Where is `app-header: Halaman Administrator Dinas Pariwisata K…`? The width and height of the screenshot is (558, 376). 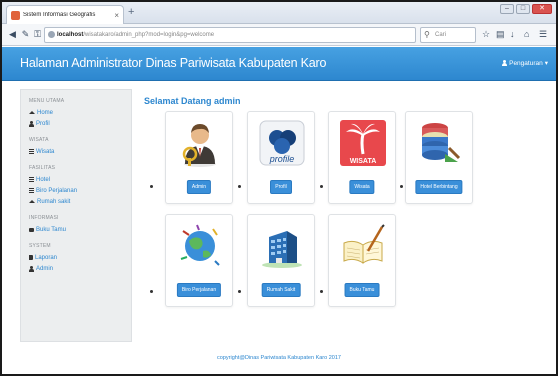 app-header: Halaman Administrator Dinas Pariwisata K… is located at coordinates (279, 64).